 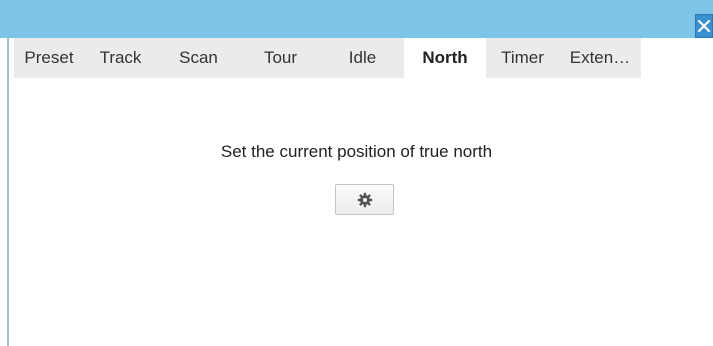 I want to click on tab-idle: Idle, so click(x=362, y=58).